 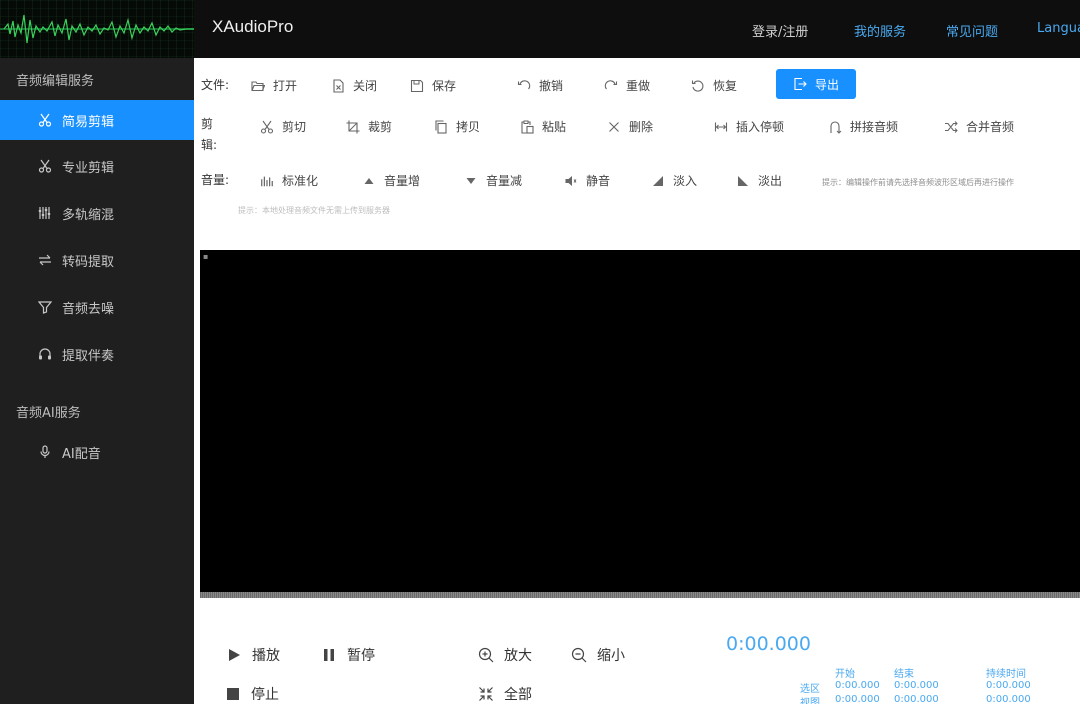 What do you see at coordinates (252, 27) in the screenshot?
I see `app-title: XAudioPro` at bounding box center [252, 27].